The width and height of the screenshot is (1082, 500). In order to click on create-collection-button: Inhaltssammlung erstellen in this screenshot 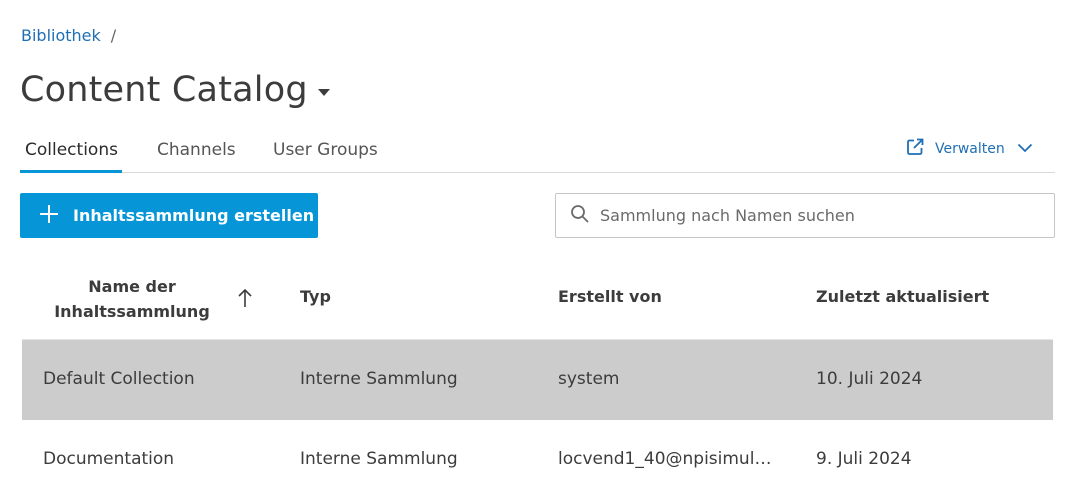, I will do `click(169, 215)`.